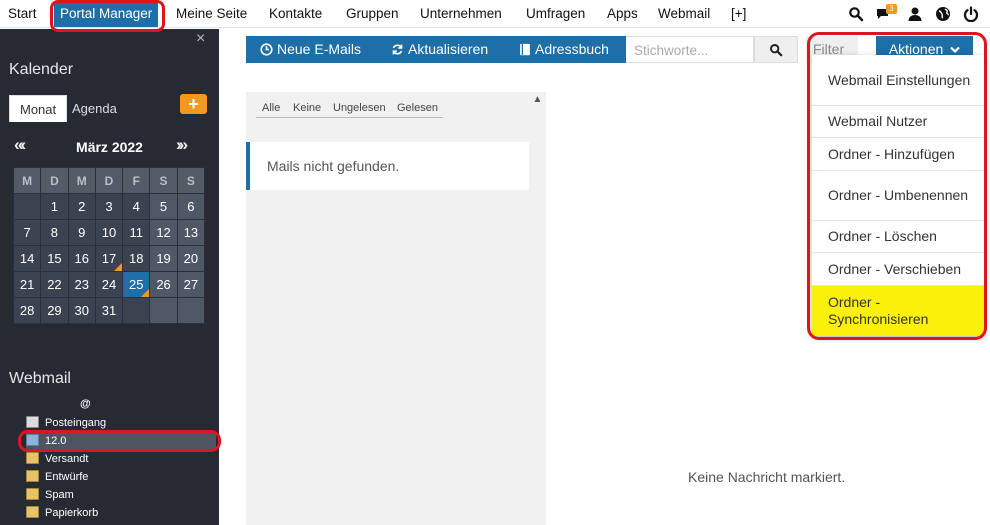 This screenshot has height=525, width=990. What do you see at coordinates (54, 258) in the screenshot?
I see `calendar-day: 15` at bounding box center [54, 258].